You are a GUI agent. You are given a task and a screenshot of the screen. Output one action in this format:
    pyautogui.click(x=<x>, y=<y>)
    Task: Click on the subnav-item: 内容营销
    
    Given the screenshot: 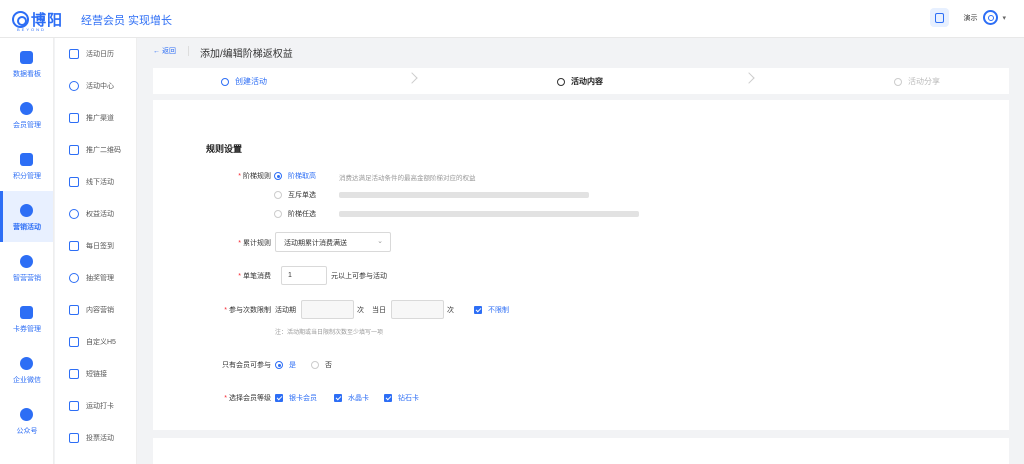 What is the action you would take?
    pyautogui.click(x=95, y=310)
    